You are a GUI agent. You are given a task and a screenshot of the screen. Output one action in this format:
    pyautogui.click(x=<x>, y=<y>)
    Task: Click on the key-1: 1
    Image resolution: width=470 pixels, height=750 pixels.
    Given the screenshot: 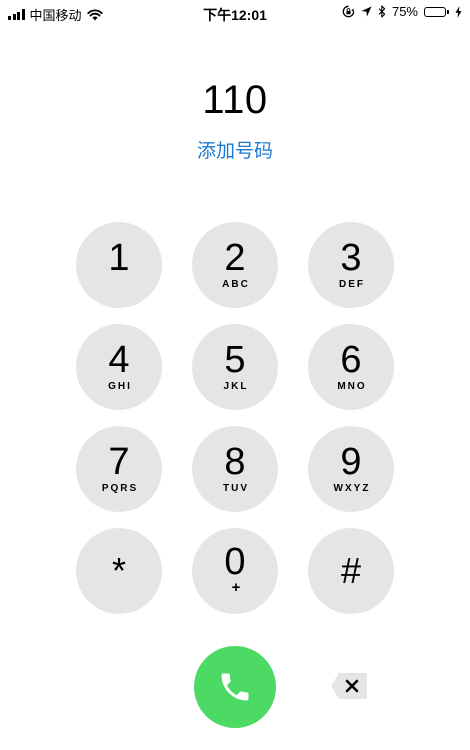 What is the action you would take?
    pyautogui.click(x=119, y=265)
    